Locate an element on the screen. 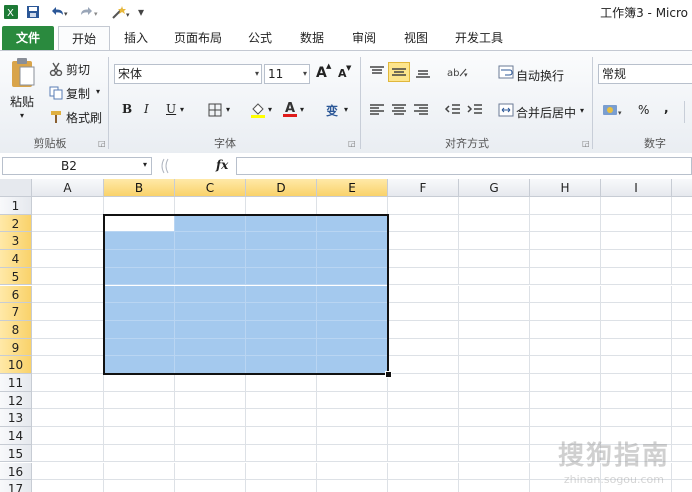 The width and height of the screenshot is (692, 492). cell-f14 is located at coordinates (423, 436).